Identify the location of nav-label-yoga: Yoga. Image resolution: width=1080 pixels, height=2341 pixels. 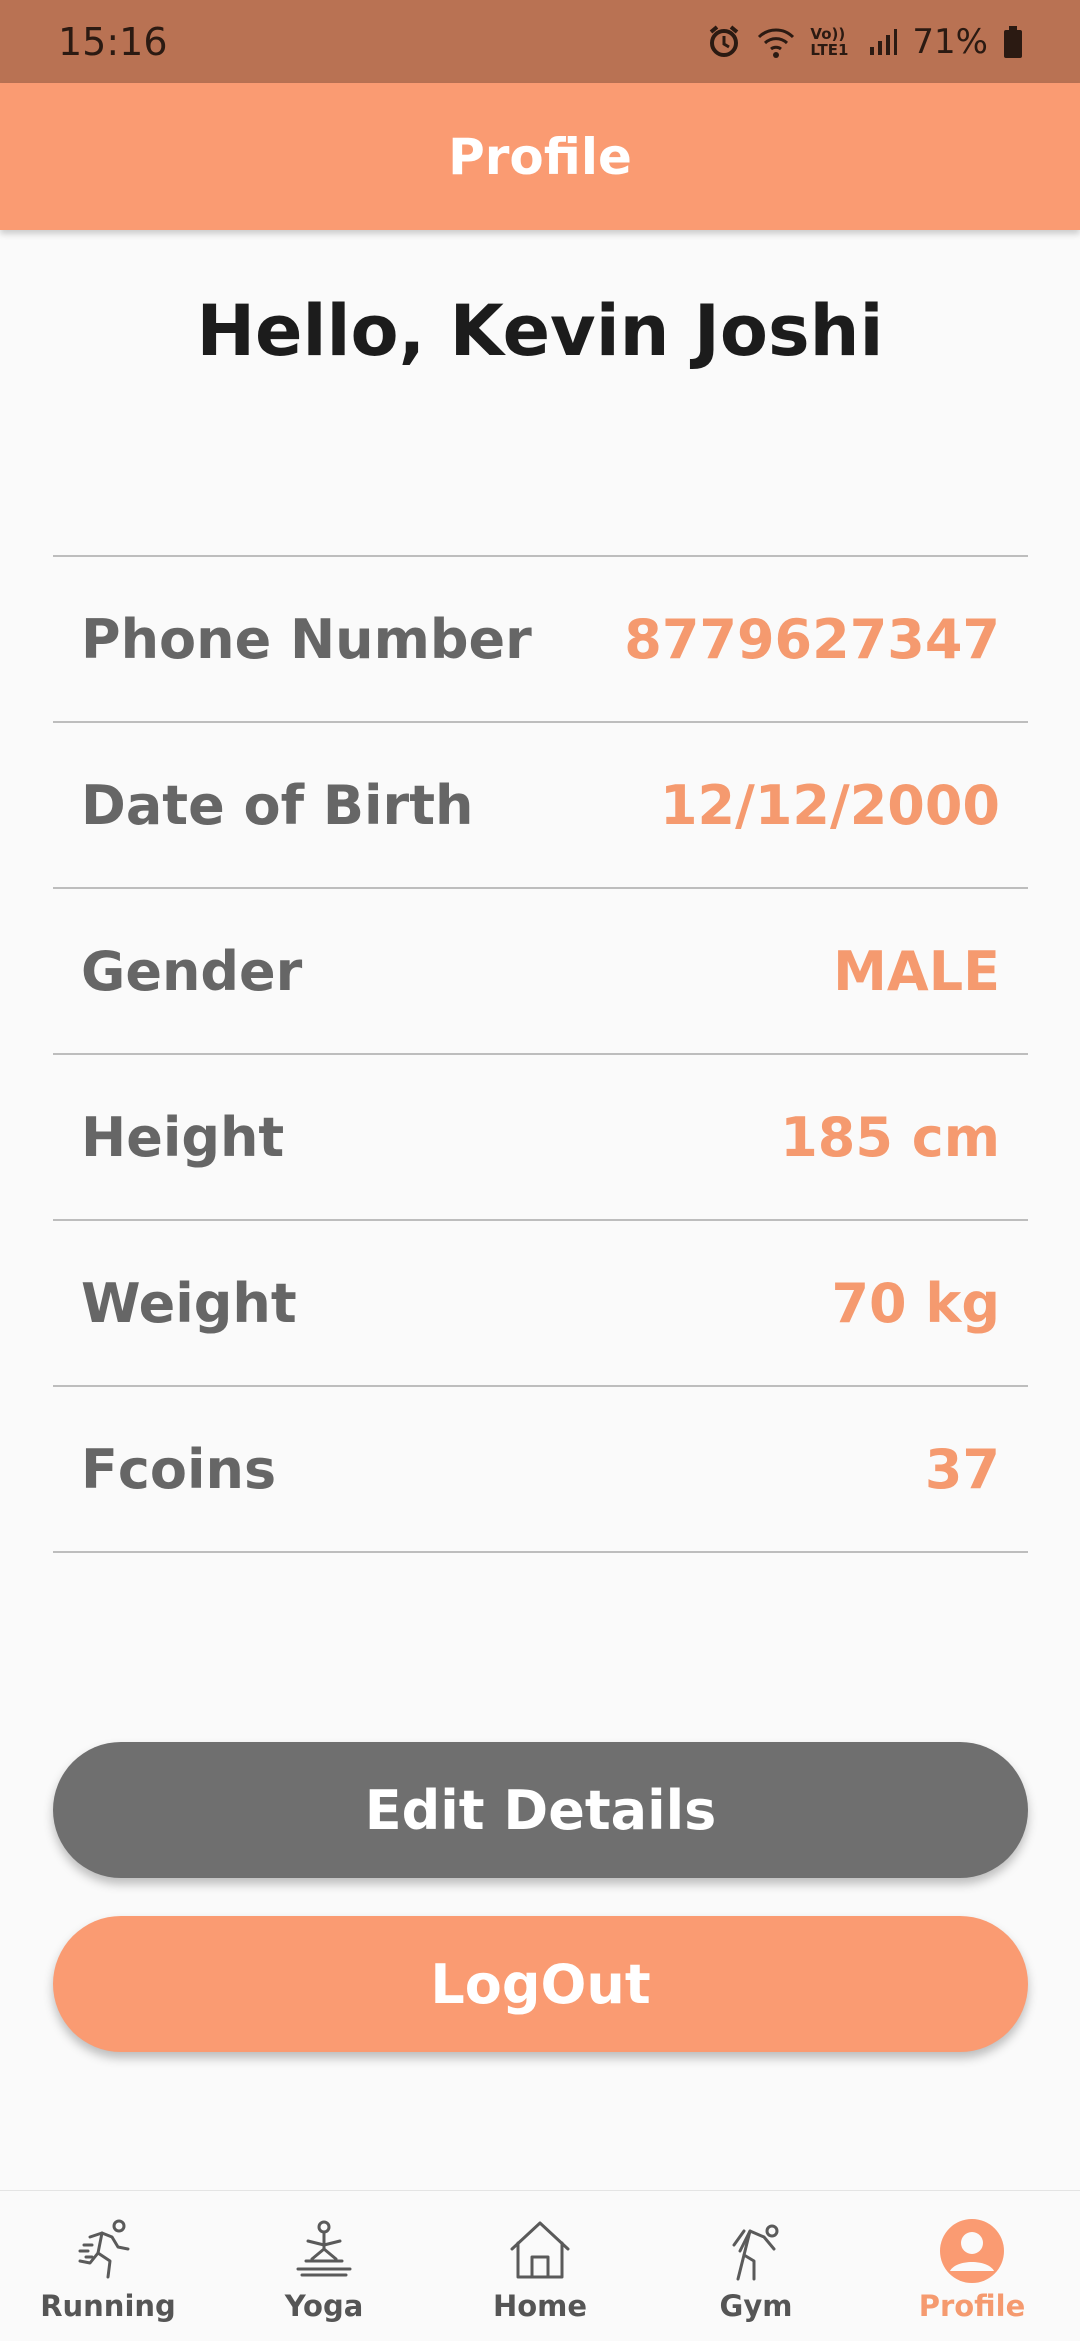
(324, 2306).